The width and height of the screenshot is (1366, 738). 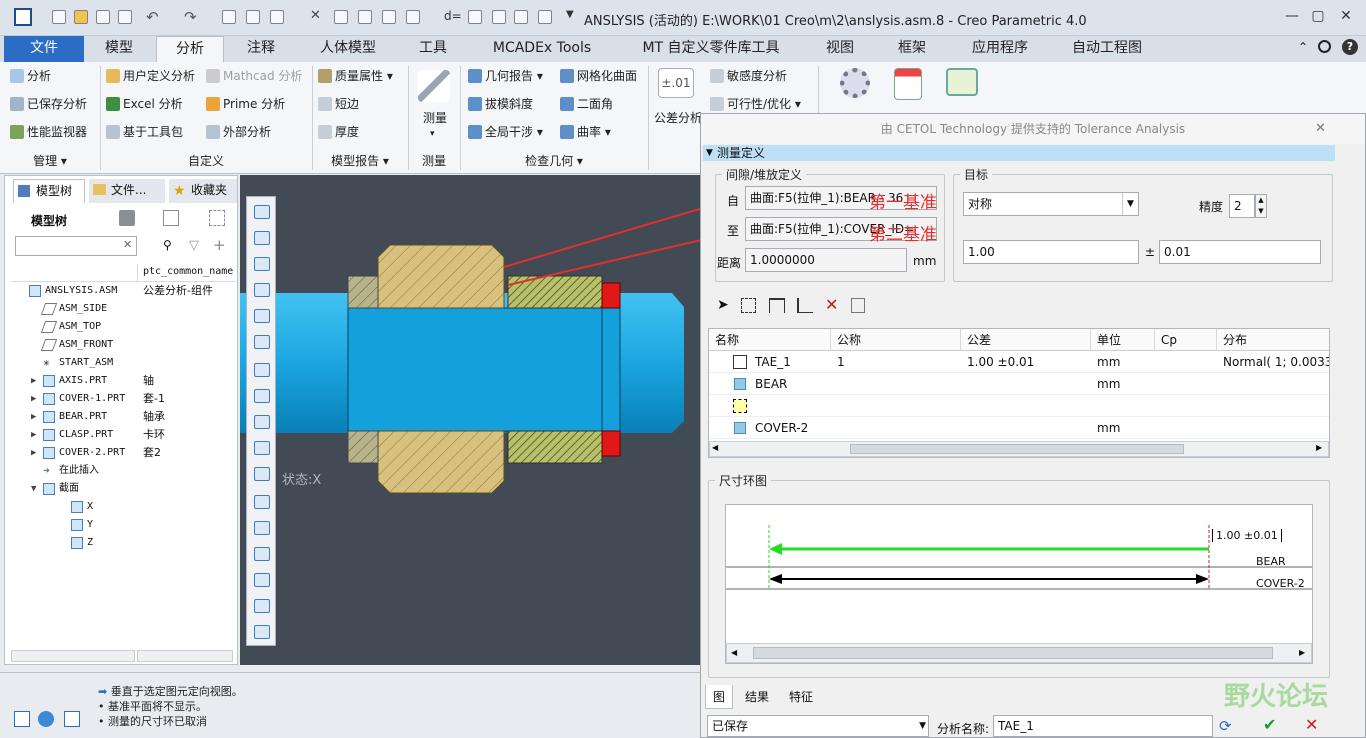 I want to click on inspect-icon, so click(x=858, y=305).